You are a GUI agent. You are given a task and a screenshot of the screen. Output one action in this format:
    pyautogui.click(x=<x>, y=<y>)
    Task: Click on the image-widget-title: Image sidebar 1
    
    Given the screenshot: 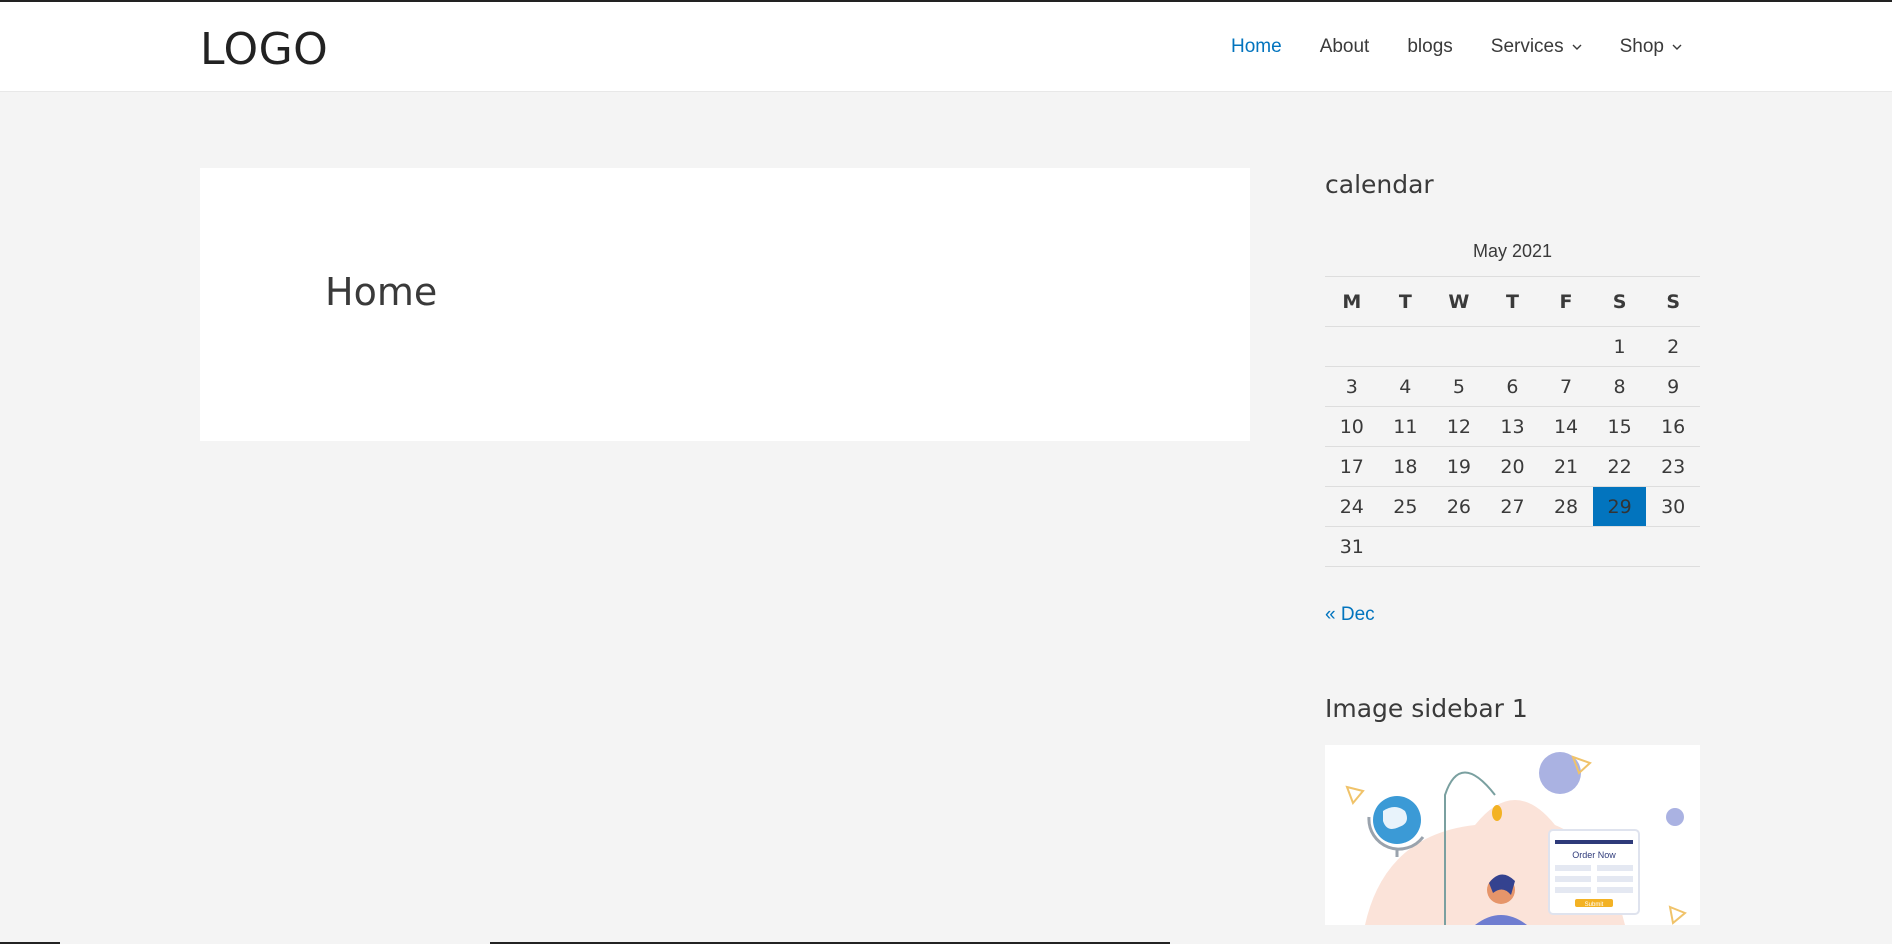 What is the action you would take?
    pyautogui.click(x=1426, y=708)
    